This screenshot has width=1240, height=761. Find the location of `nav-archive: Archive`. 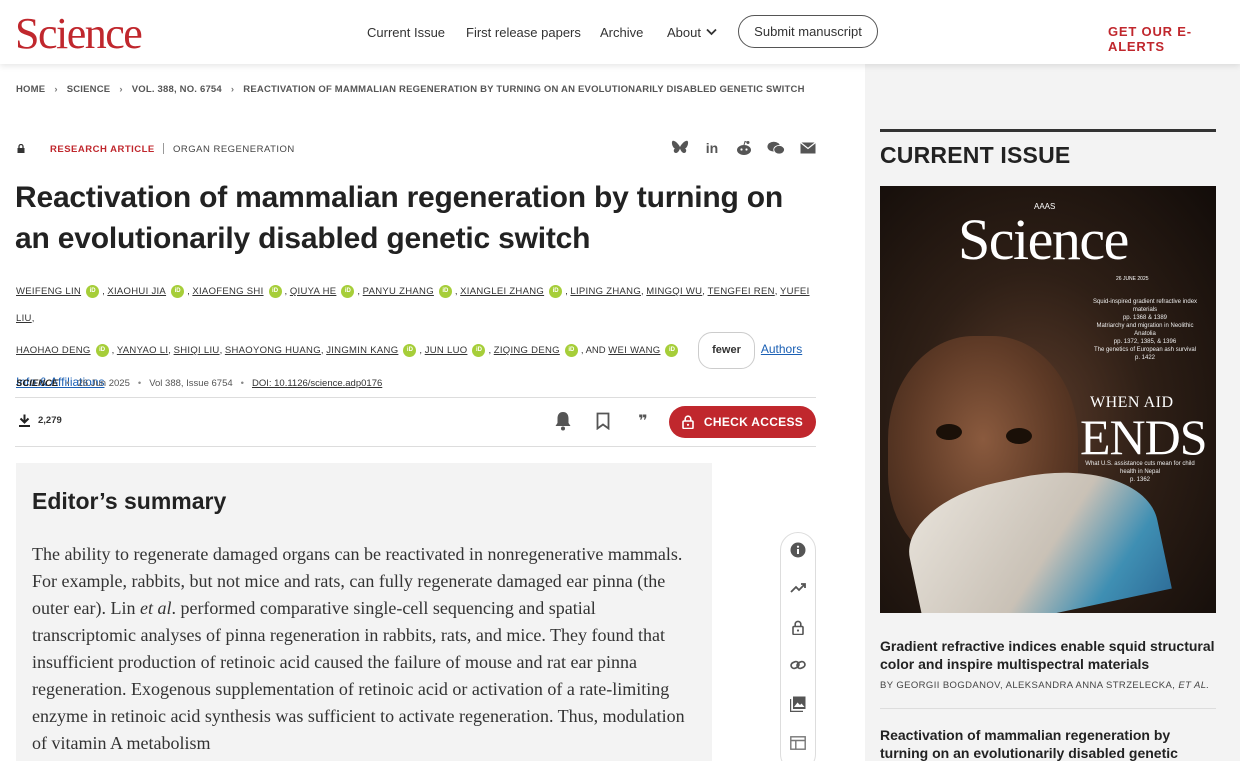

nav-archive: Archive is located at coordinates (621, 32).